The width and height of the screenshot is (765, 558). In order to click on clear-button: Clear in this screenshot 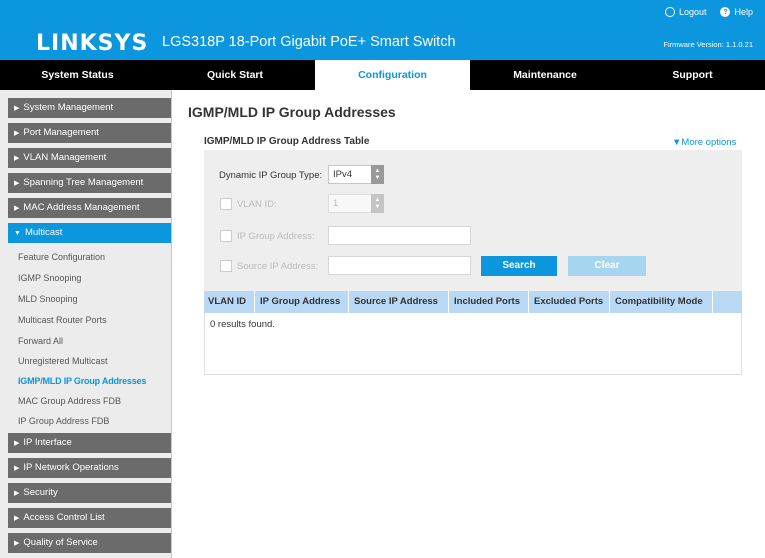, I will do `click(607, 266)`.